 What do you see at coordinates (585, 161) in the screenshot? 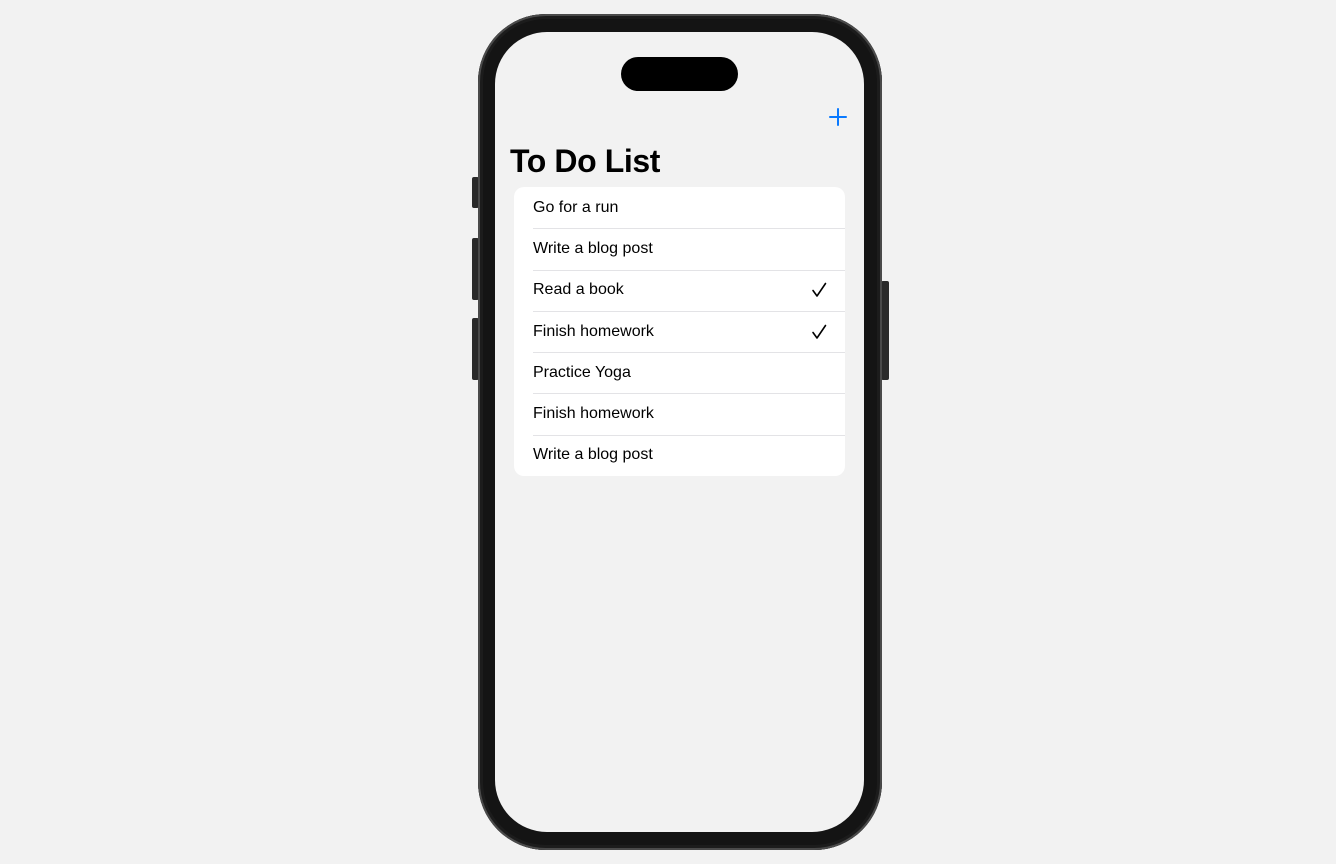
I see `page-title: To Do List` at bounding box center [585, 161].